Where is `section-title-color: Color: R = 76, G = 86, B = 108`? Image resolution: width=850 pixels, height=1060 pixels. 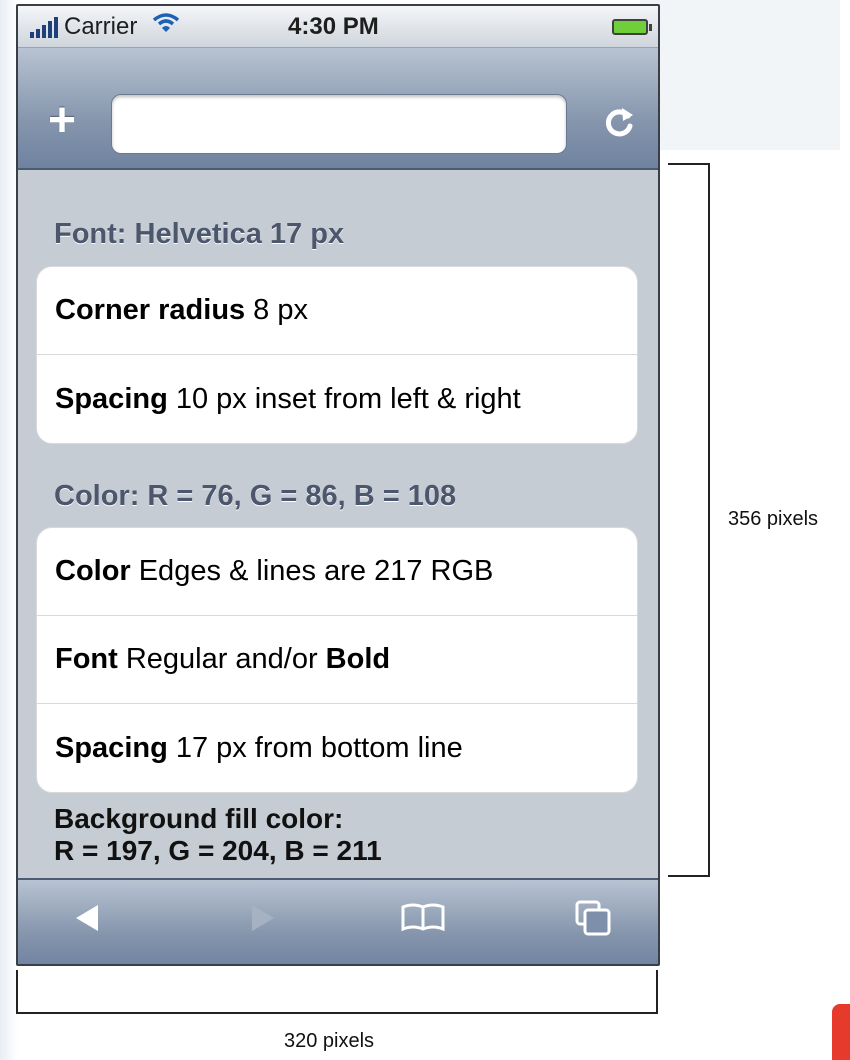
section-title-color: Color: R = 76, G = 86, B = 108 is located at coordinates (255, 496).